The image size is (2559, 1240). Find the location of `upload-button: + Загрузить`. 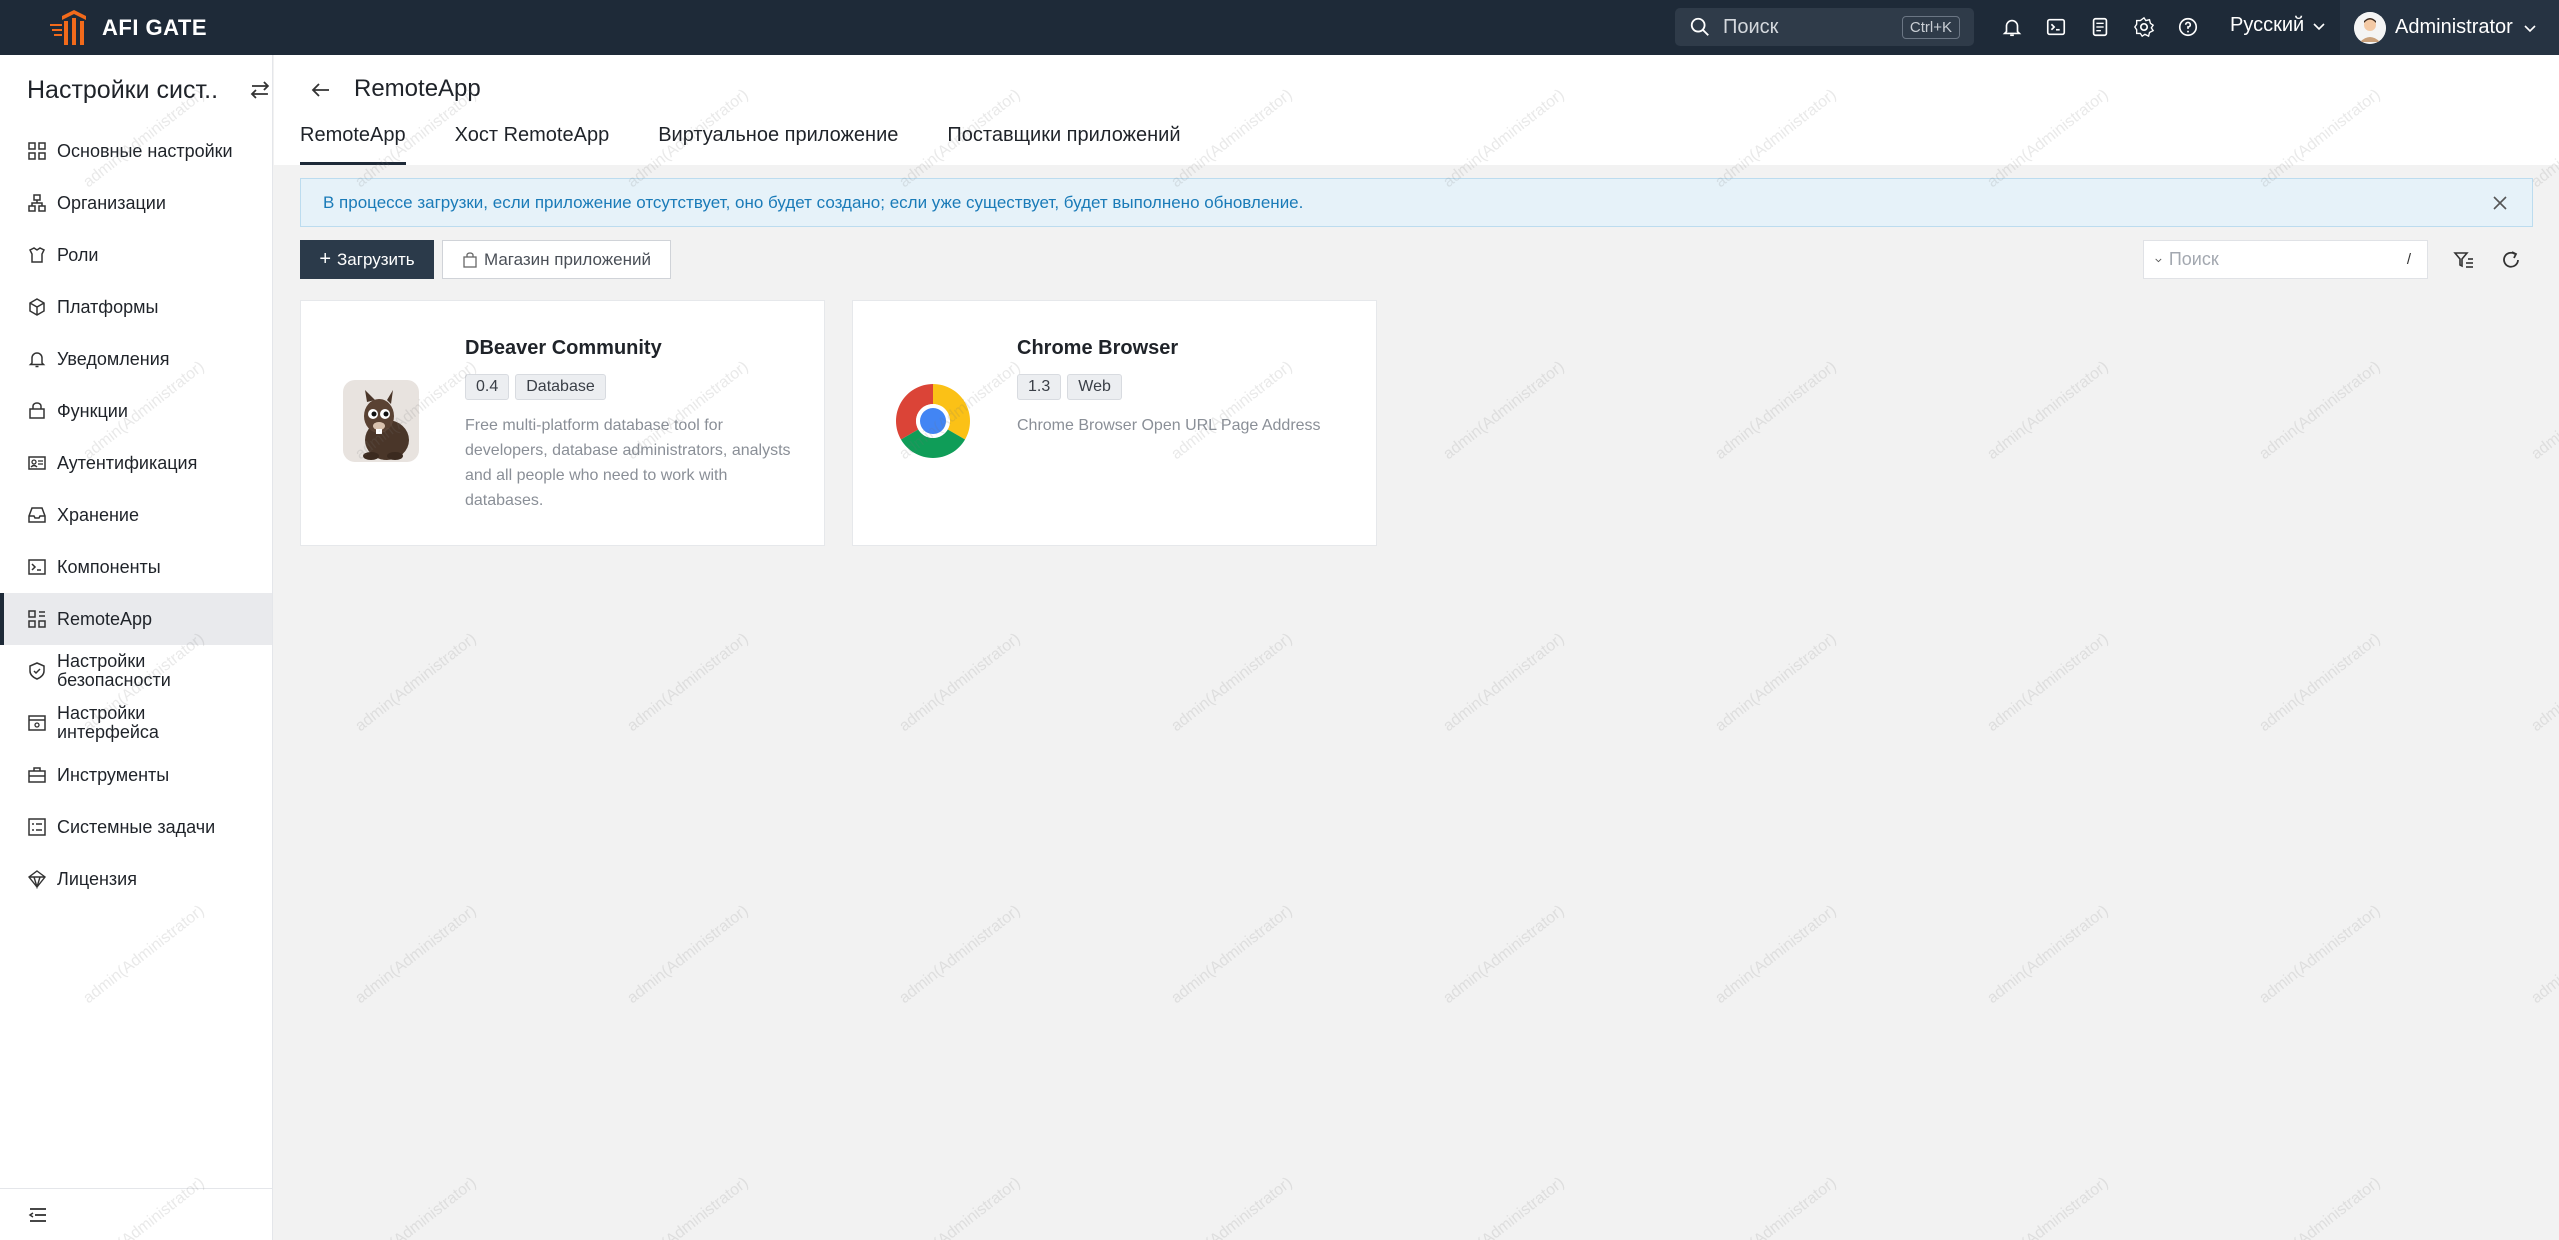

upload-button: + Загрузить is located at coordinates (367, 259).